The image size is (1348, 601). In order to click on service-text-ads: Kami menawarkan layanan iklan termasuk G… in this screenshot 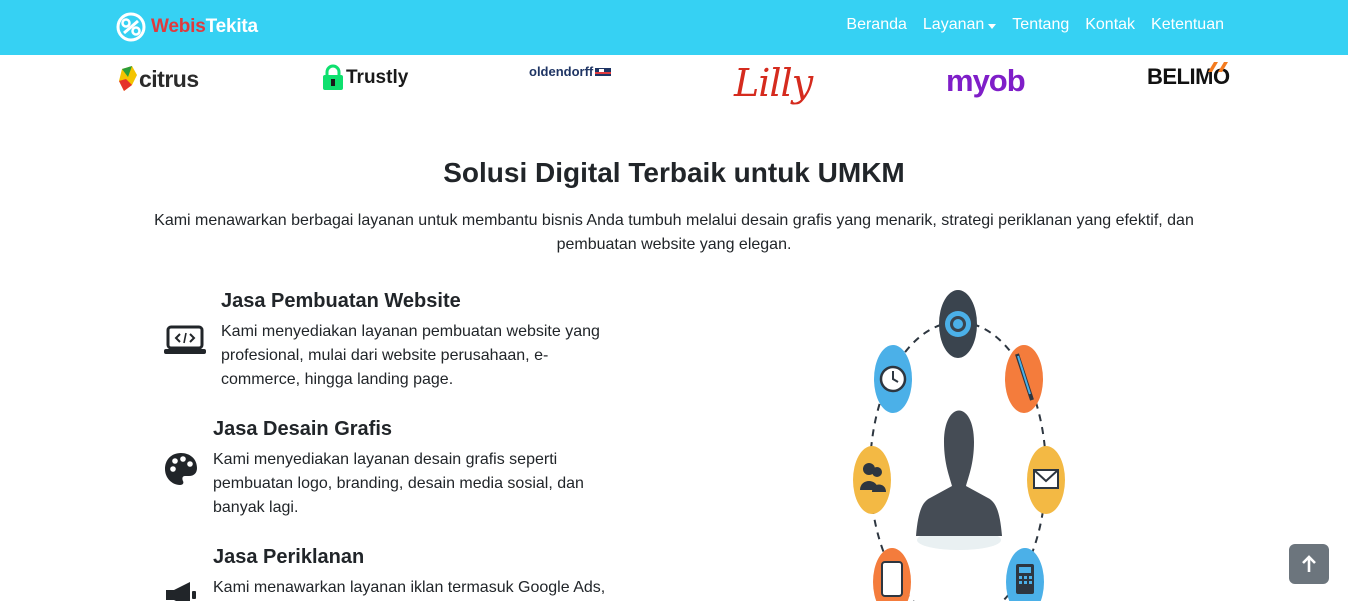, I will do `click(409, 587)`.